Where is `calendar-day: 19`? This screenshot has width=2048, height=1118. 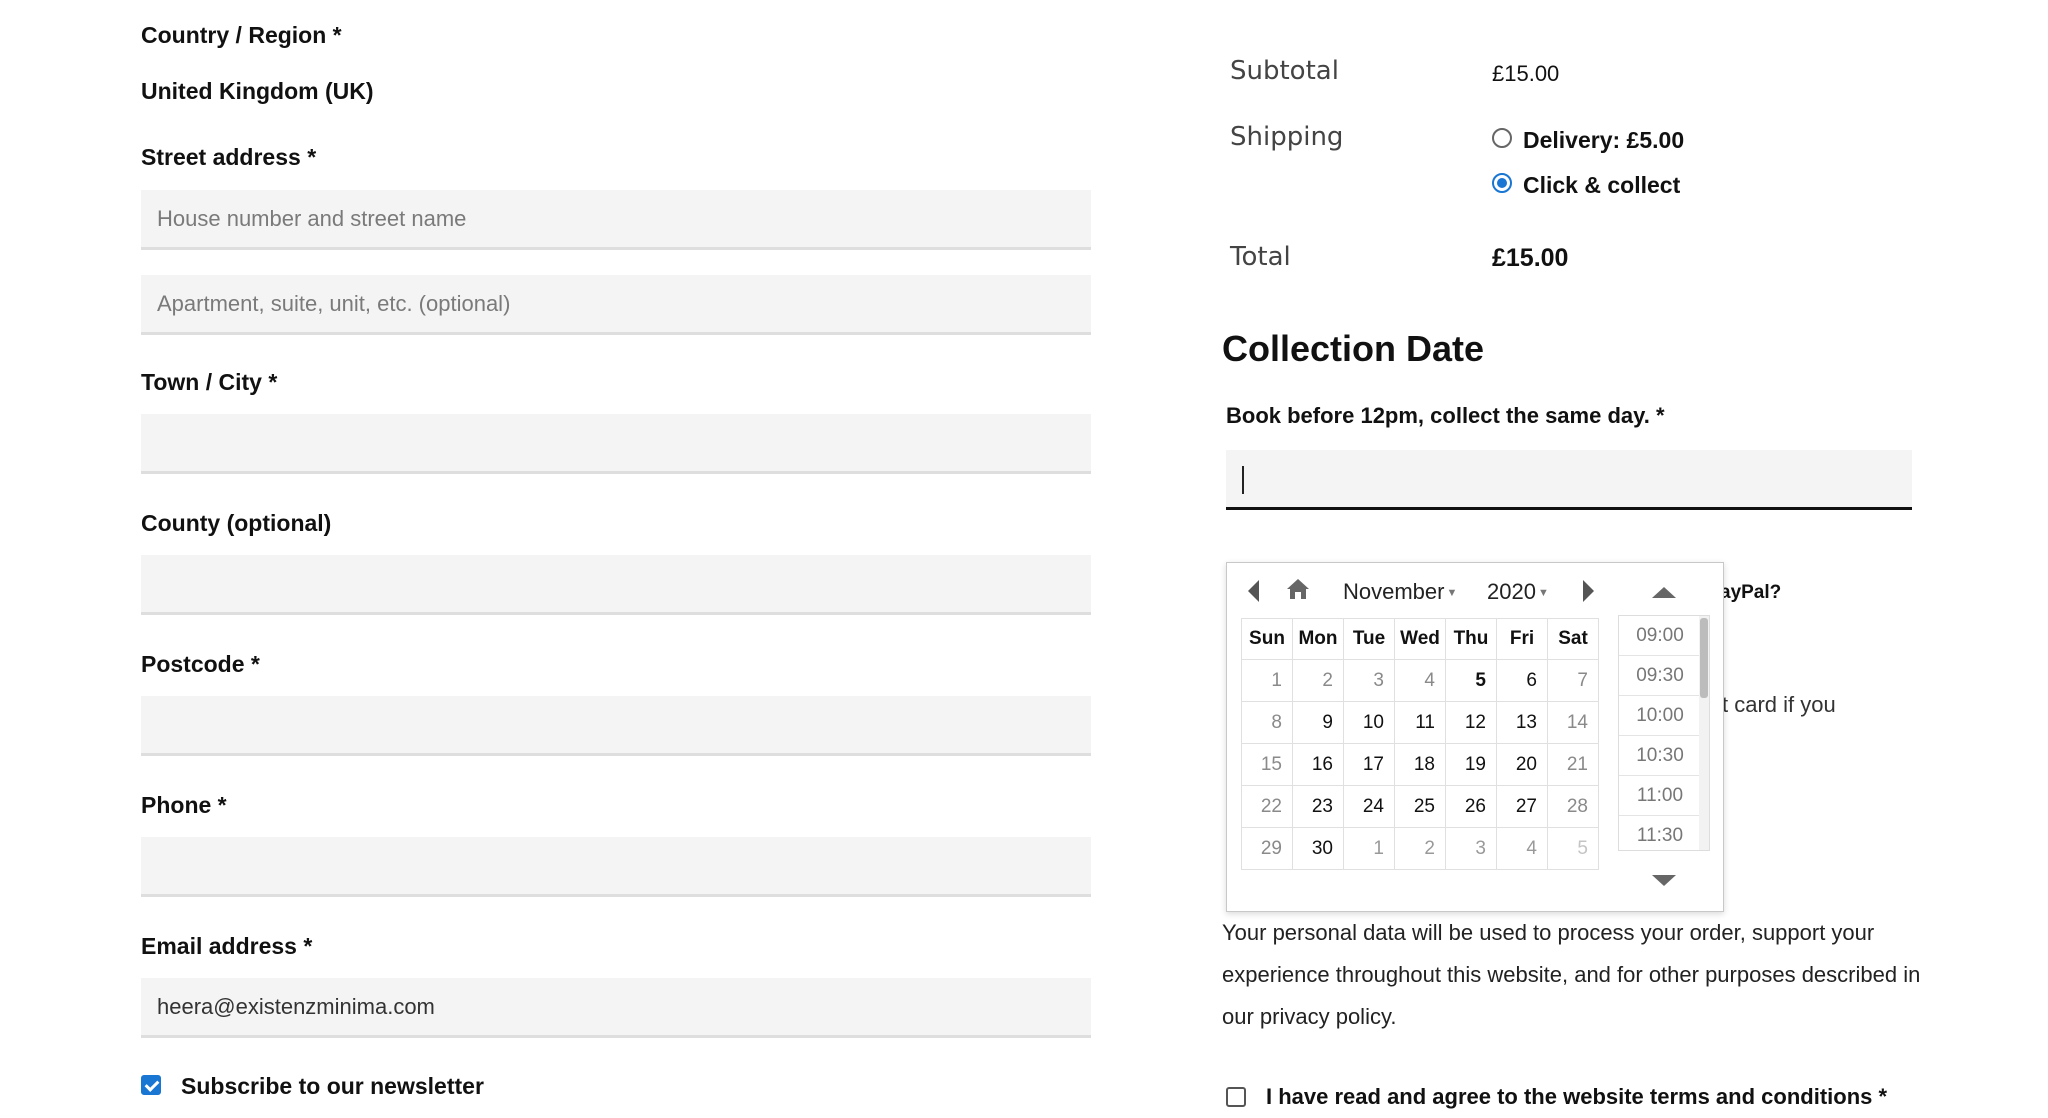
calendar-day: 19 is located at coordinates (1471, 764).